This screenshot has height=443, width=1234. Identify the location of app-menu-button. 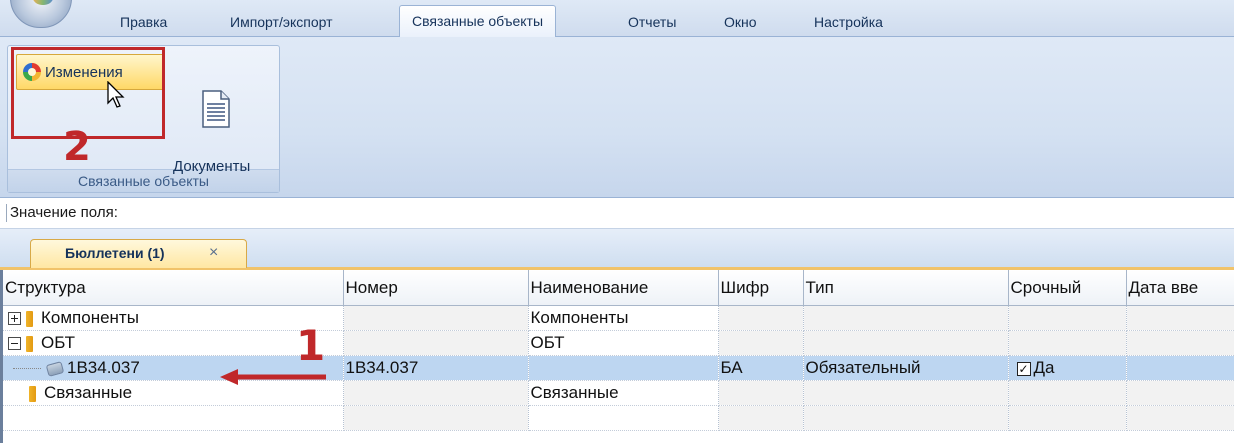
(41, 14).